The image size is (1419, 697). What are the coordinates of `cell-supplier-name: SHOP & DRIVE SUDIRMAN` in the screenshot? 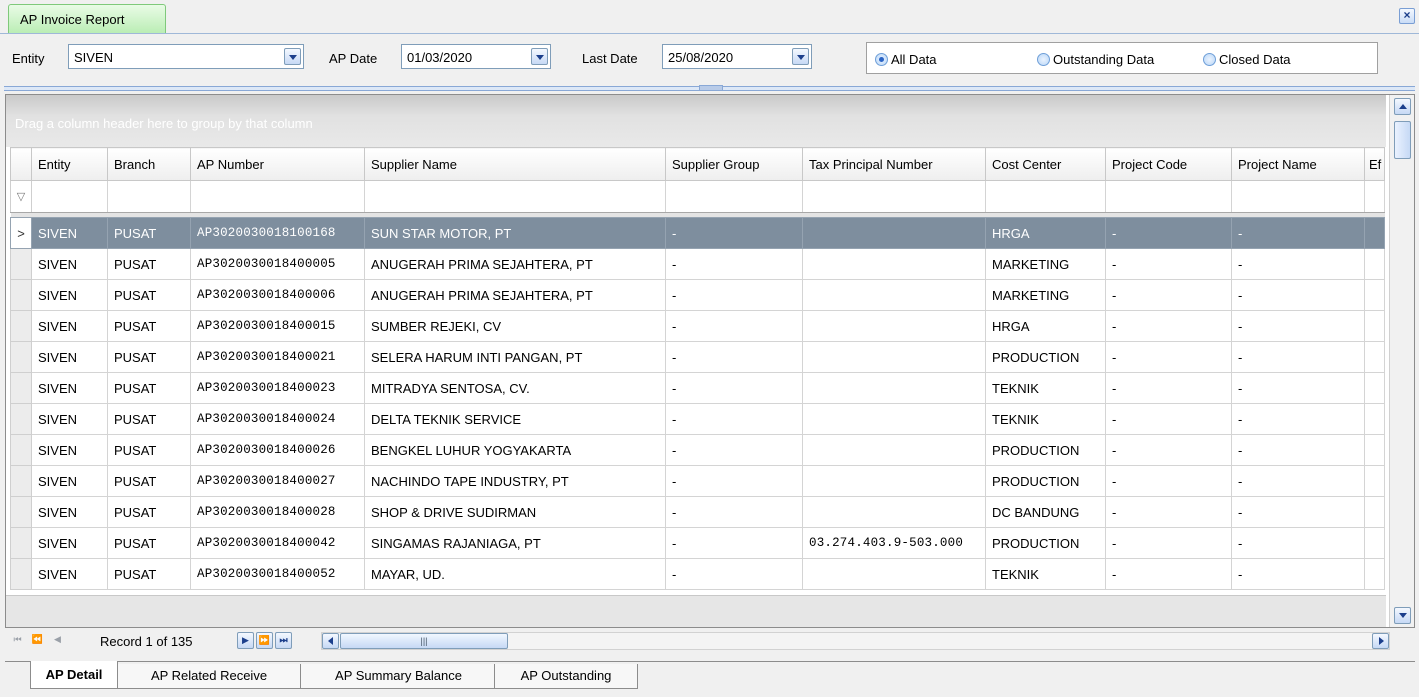 It's located at (515, 512).